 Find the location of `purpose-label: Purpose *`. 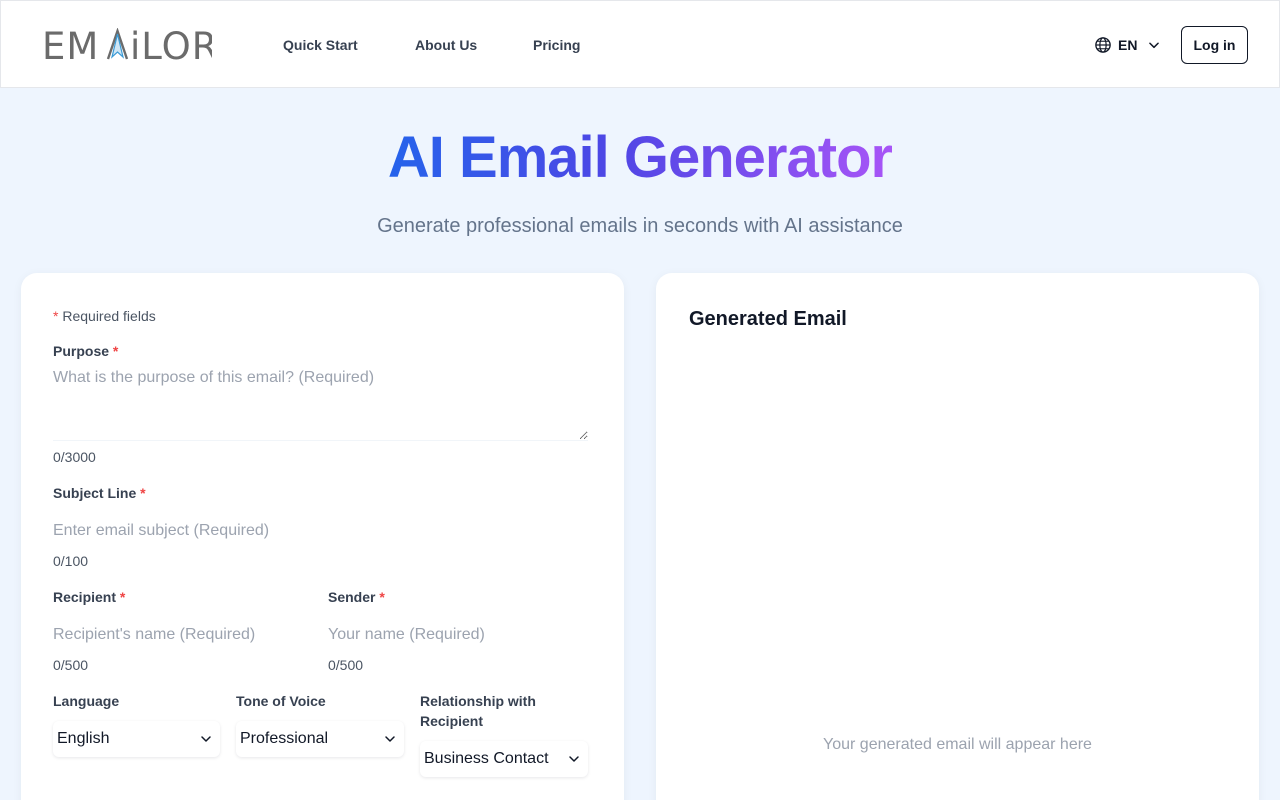

purpose-label: Purpose * is located at coordinates (85, 351).